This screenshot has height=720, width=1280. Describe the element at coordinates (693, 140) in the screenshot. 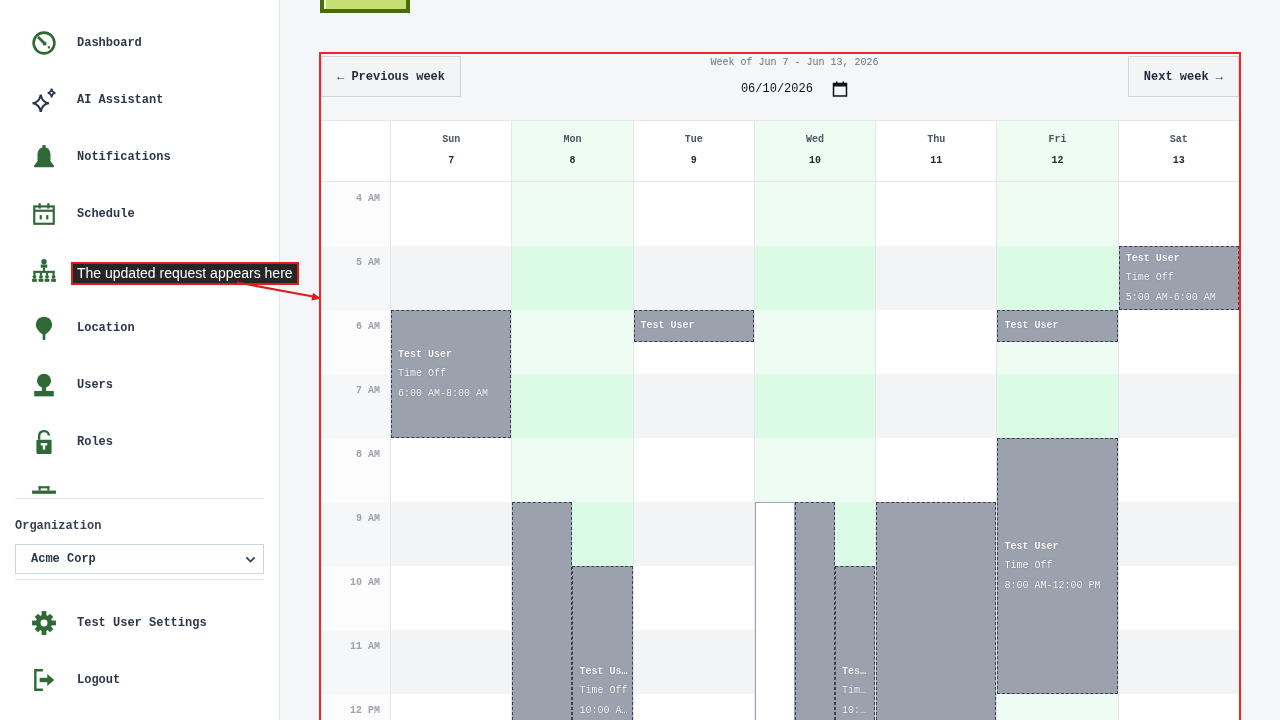

I see `day-name: Tue` at that location.